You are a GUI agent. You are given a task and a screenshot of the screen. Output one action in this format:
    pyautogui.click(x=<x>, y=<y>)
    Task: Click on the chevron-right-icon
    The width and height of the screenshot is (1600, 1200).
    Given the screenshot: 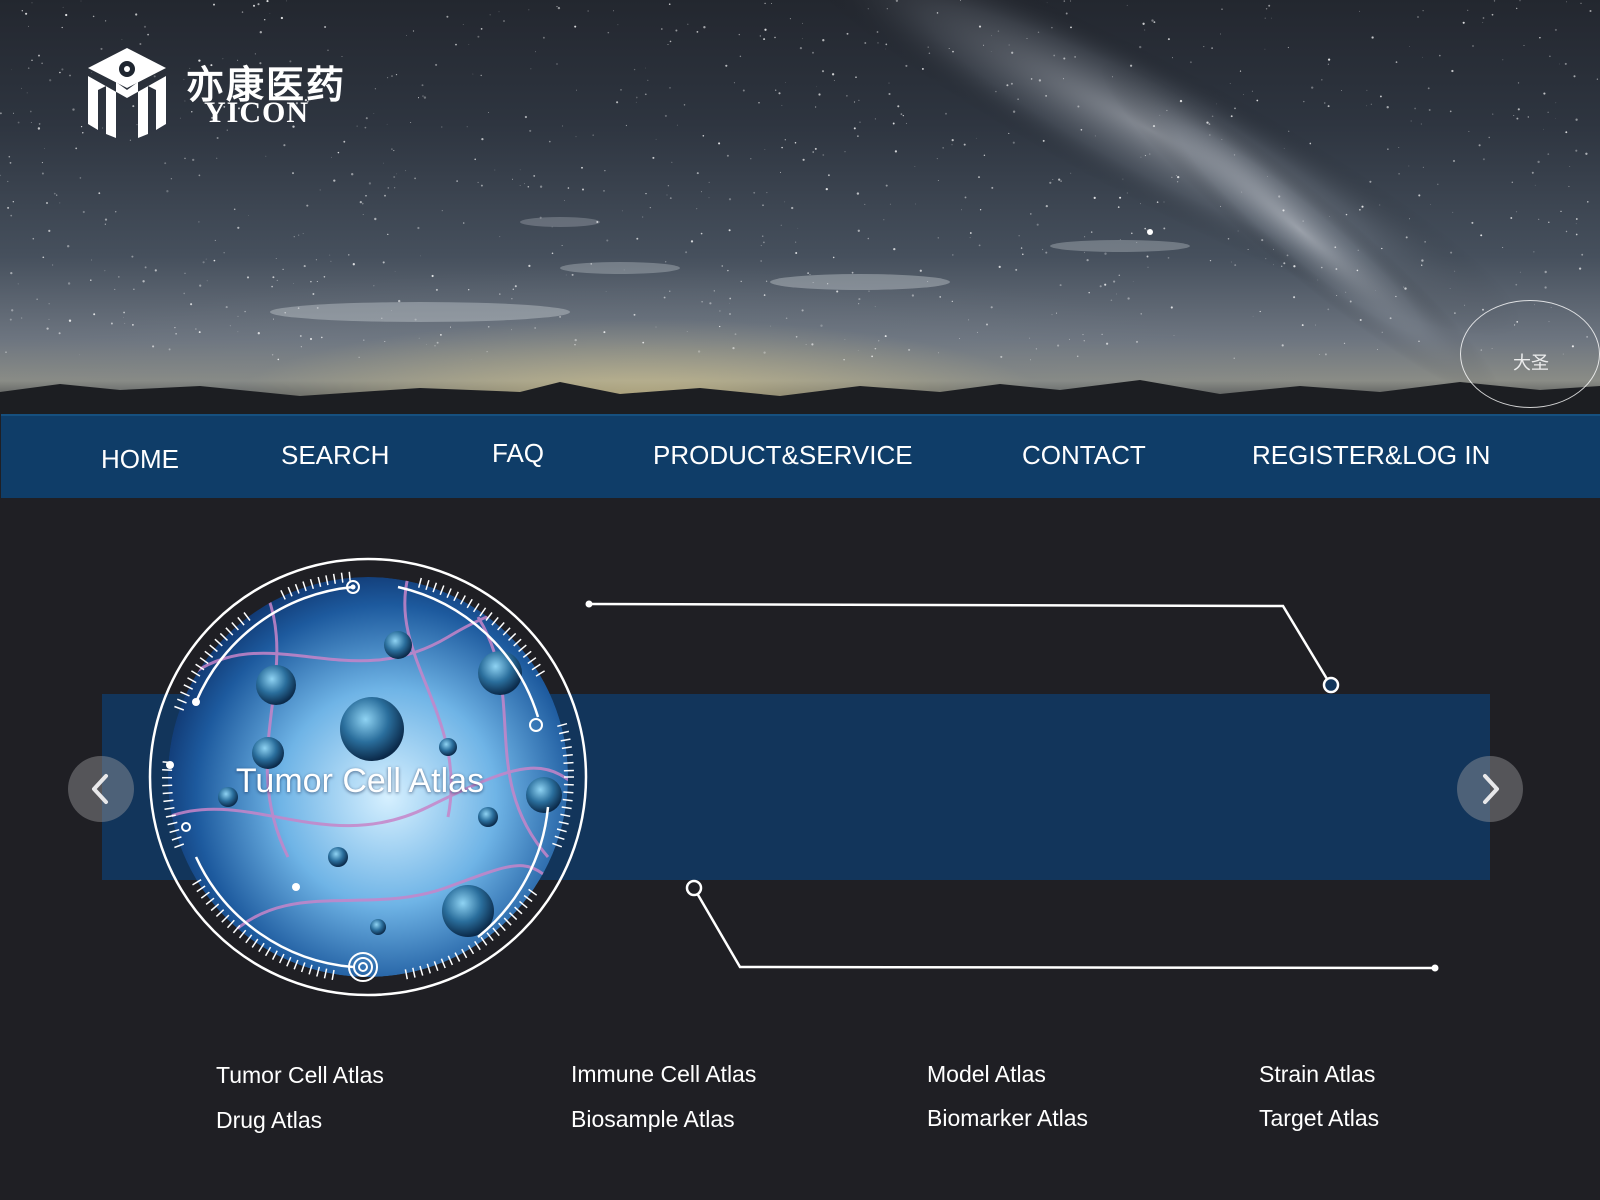 What is the action you would take?
    pyautogui.click(x=1491, y=789)
    